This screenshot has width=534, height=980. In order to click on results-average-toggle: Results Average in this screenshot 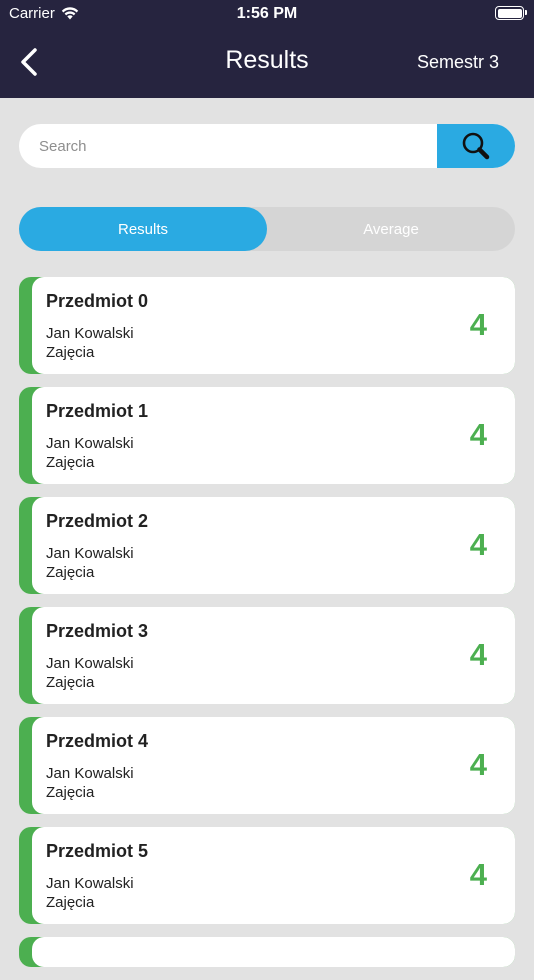, I will do `click(267, 229)`.